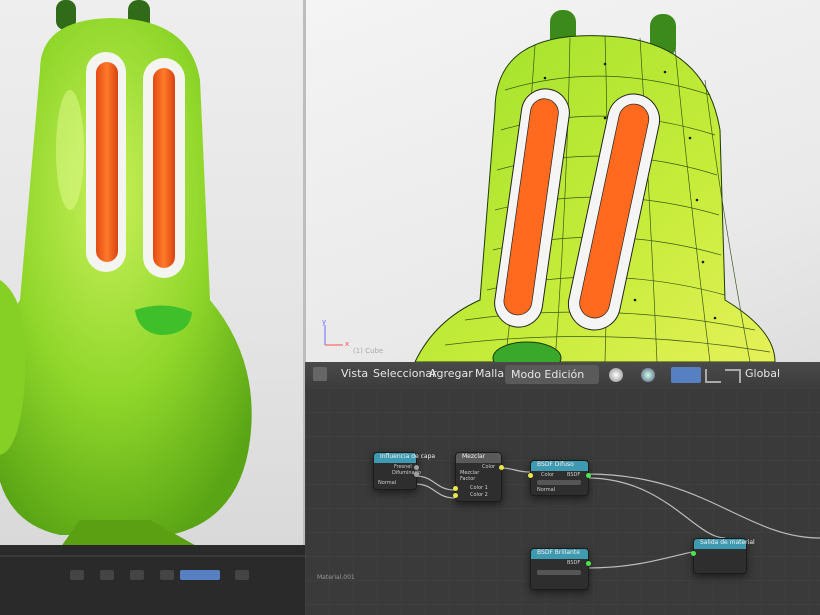 Image resolution: width=820 pixels, height=615 pixels. What do you see at coordinates (368, 351) in the screenshot?
I see `object-label: (1) Cube` at bounding box center [368, 351].